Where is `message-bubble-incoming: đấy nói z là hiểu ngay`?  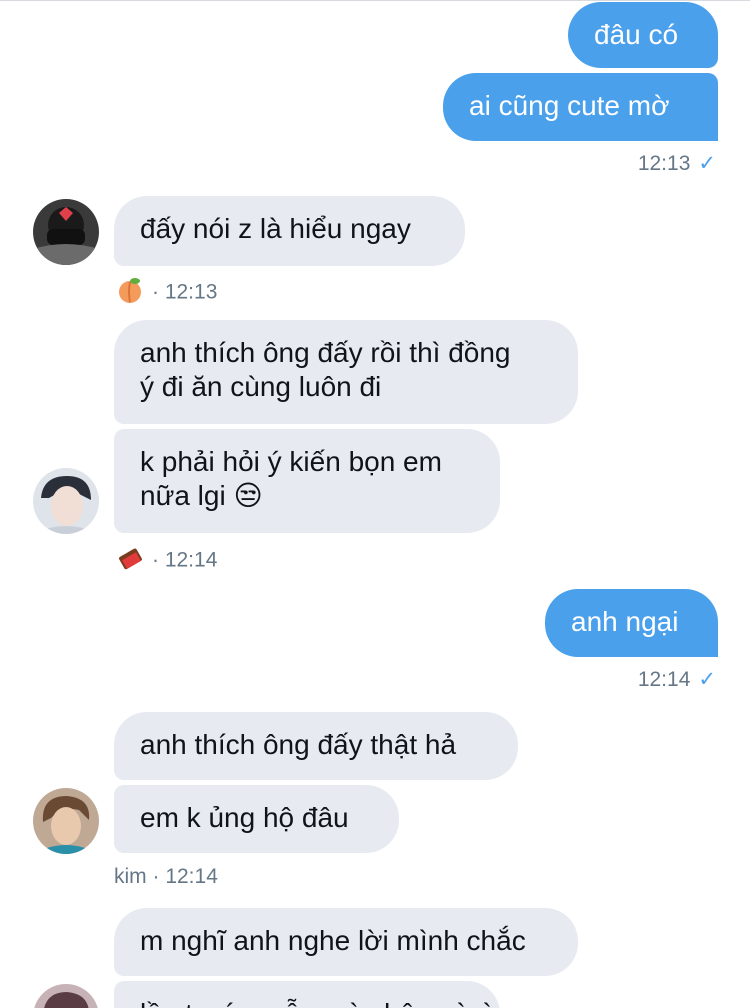
message-bubble-incoming: đấy nói z là hiểu ngay is located at coordinates (289, 231).